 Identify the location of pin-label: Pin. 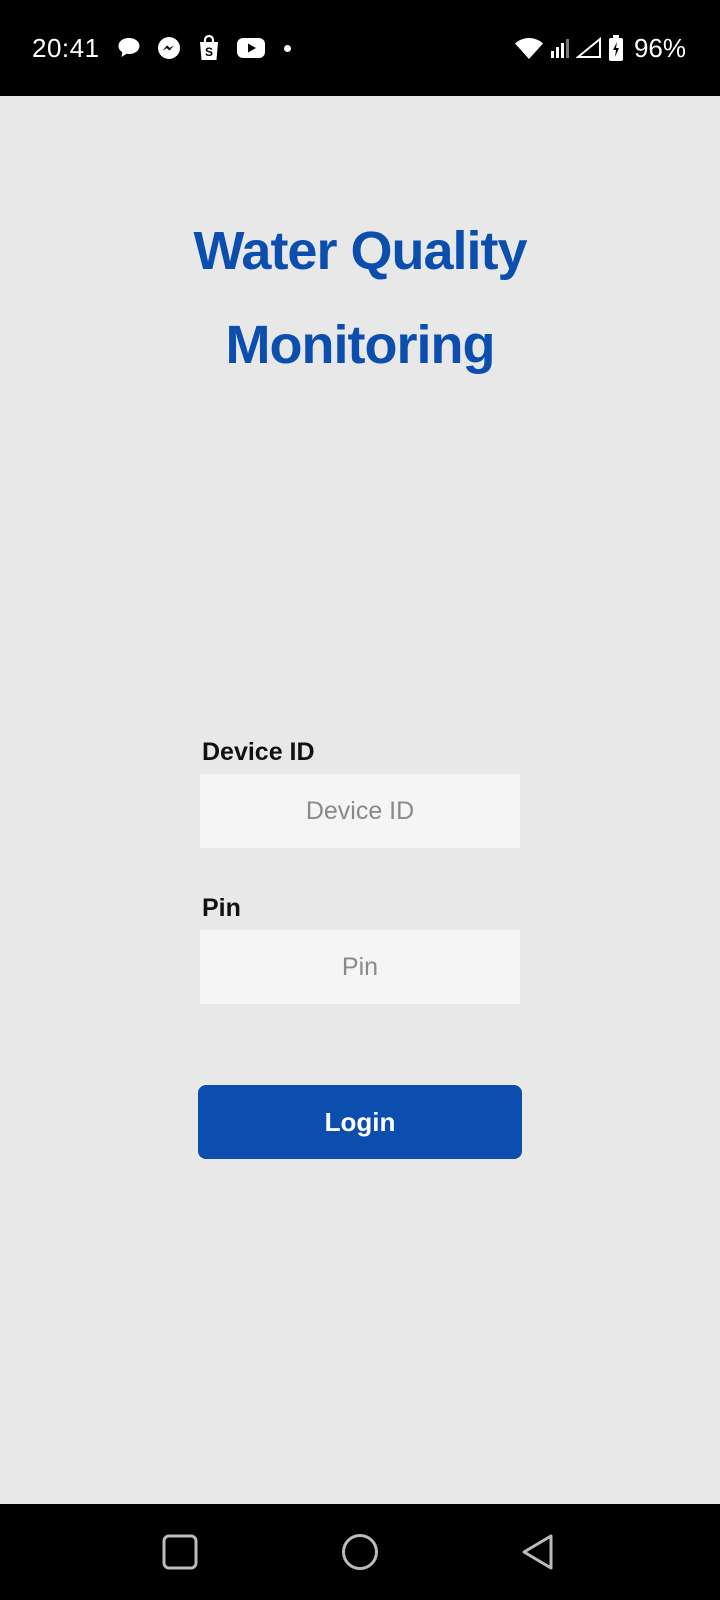
(221, 908).